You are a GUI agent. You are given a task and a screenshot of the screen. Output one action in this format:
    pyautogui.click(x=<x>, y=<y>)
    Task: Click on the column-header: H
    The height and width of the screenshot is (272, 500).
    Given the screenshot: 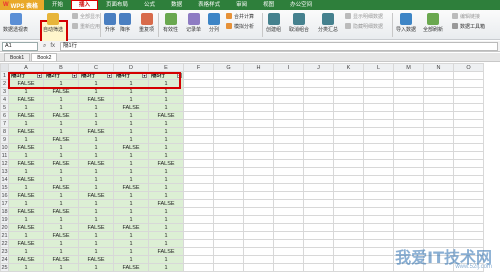 What is the action you would take?
    pyautogui.click(x=258, y=67)
    